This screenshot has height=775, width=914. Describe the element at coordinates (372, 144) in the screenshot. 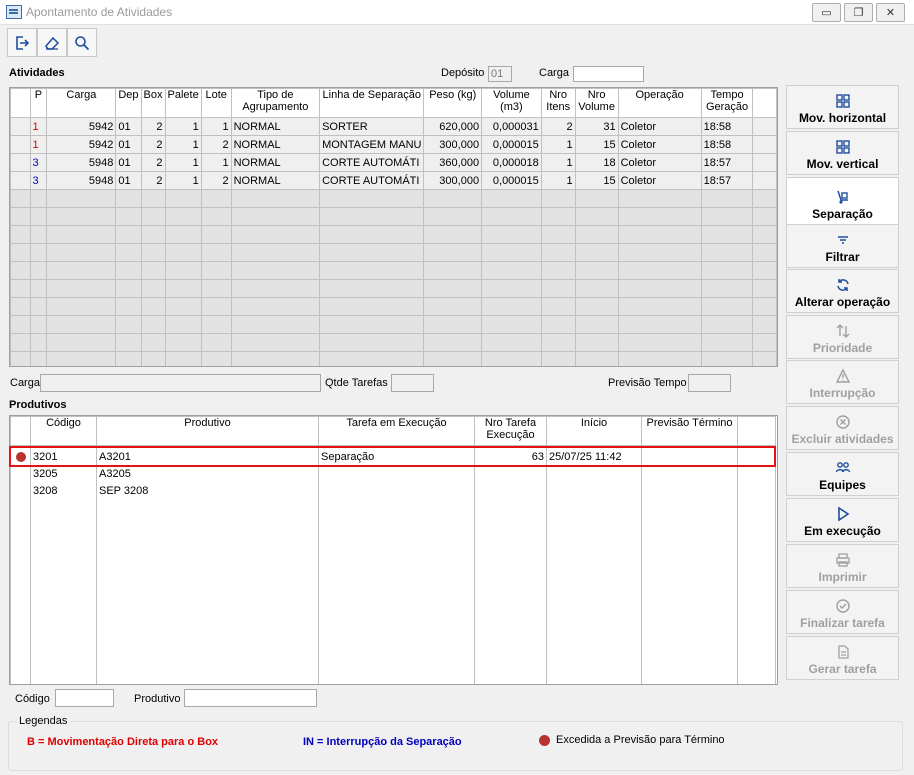

I see `cell-linha-separacao: MONTAGEM MANU` at that location.